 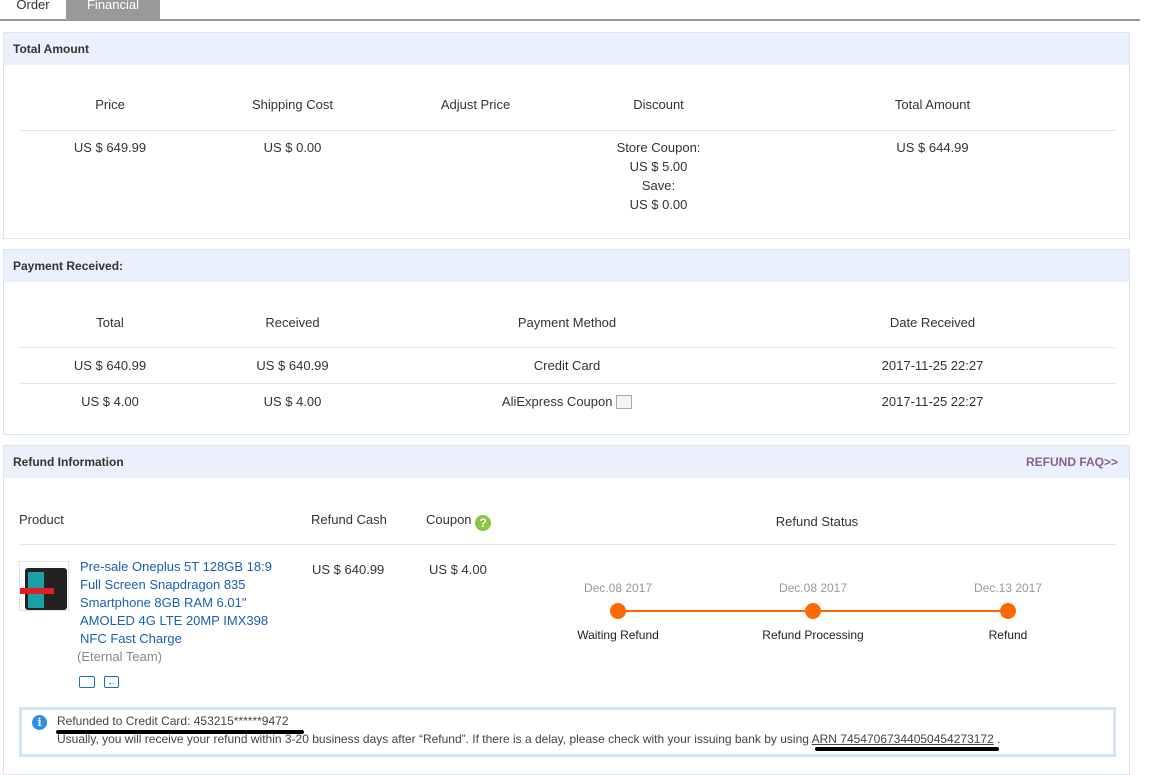 What do you see at coordinates (475, 104) in the screenshot?
I see `col-header: Adjust Price` at bounding box center [475, 104].